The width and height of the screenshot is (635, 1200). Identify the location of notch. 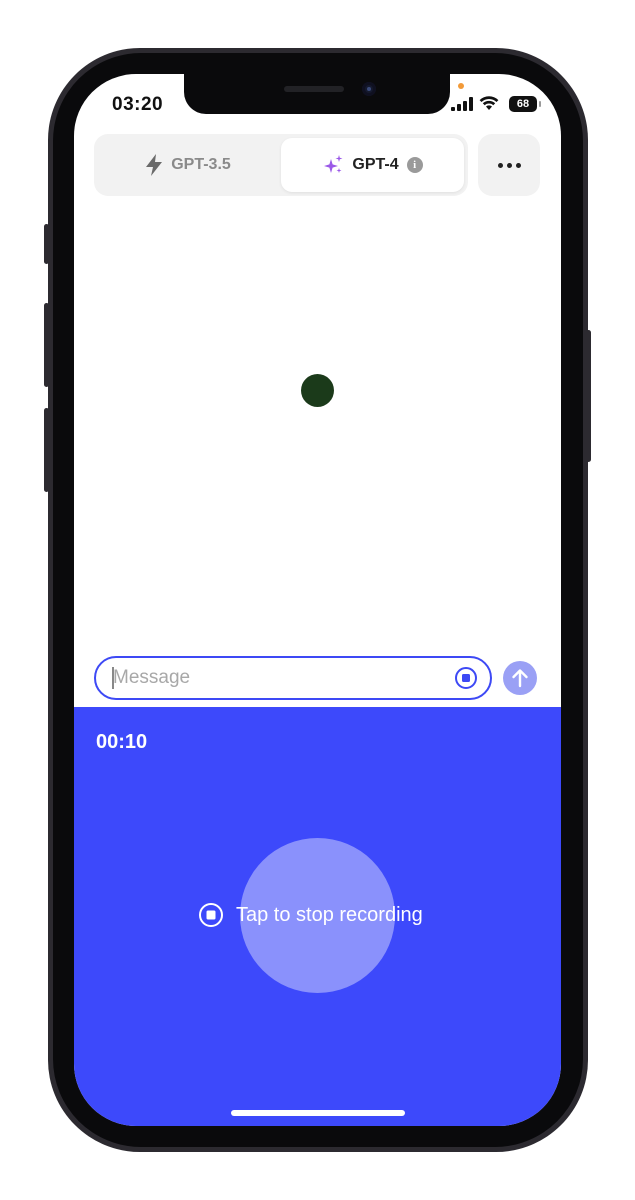
(317, 94).